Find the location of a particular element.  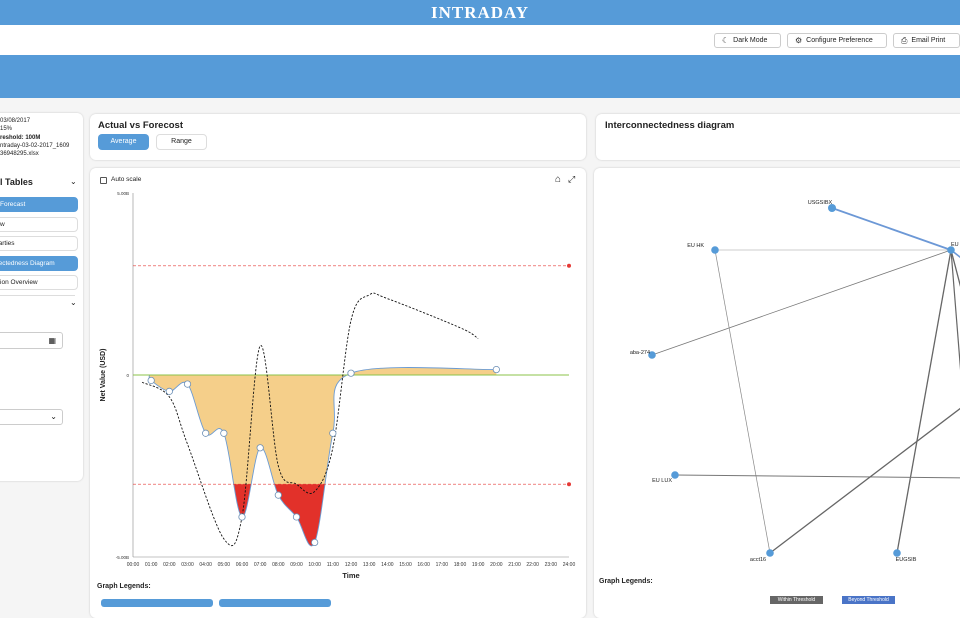

x-tick-label: 22:00 is located at coordinates (532, 565).